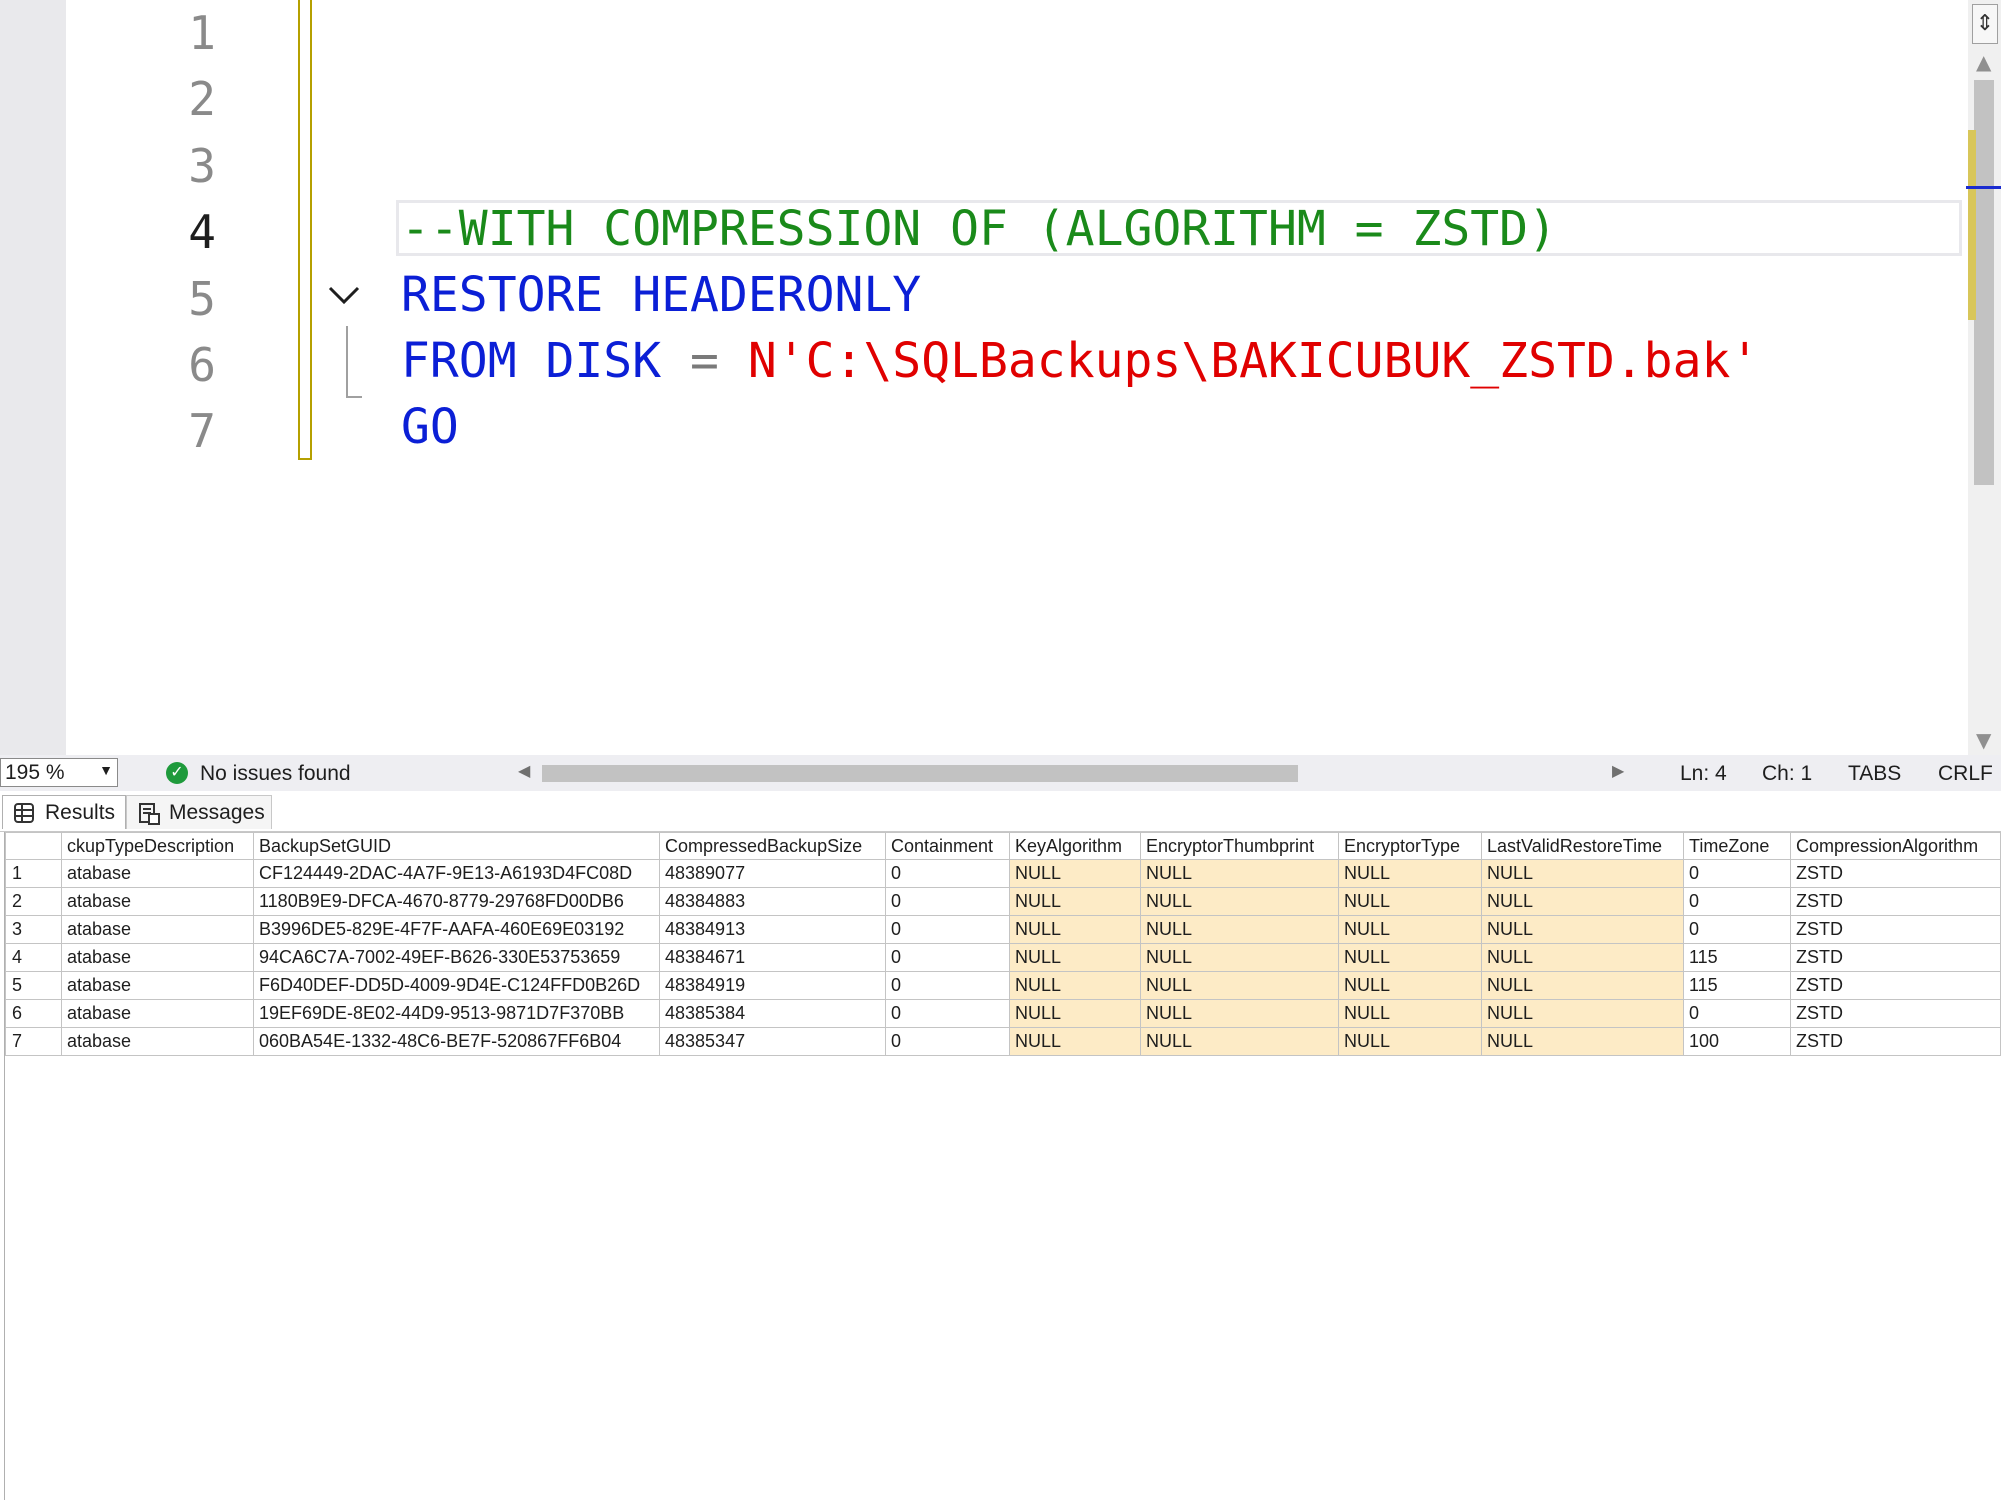 The width and height of the screenshot is (2001, 1500). Describe the element at coordinates (1983, 62) in the screenshot. I see `scroll-up-arrow-icon: ▲` at that location.